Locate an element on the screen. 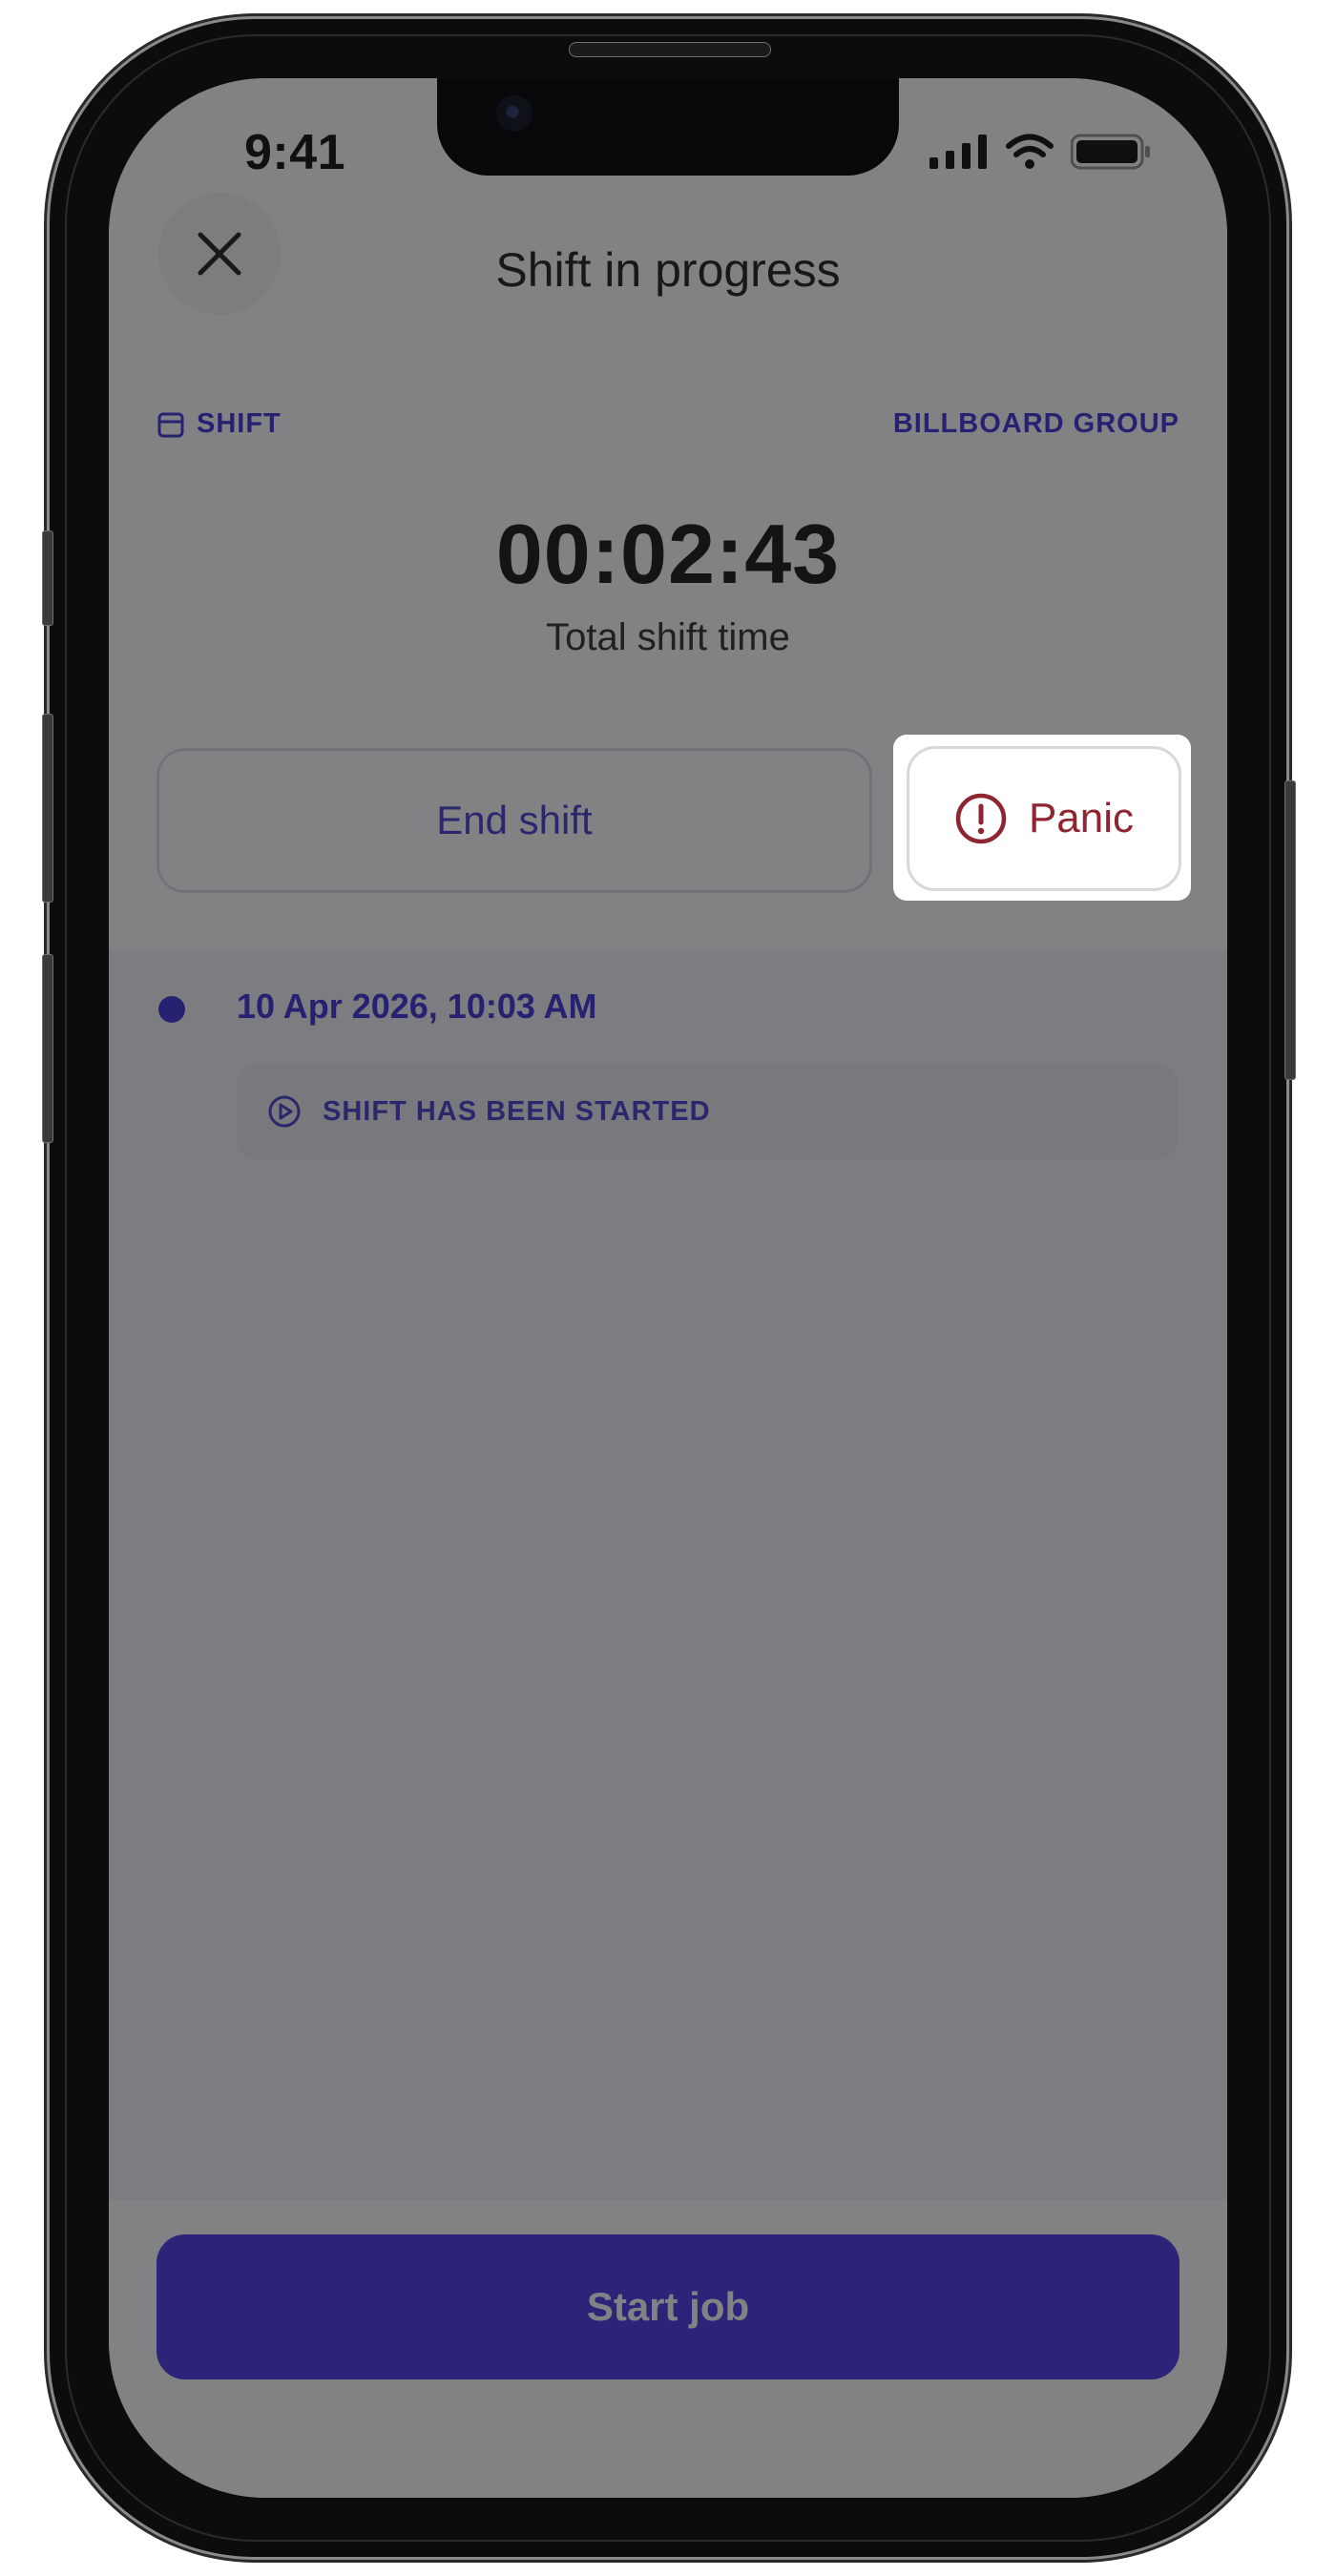  page-title: Shift in progress is located at coordinates (668, 270).